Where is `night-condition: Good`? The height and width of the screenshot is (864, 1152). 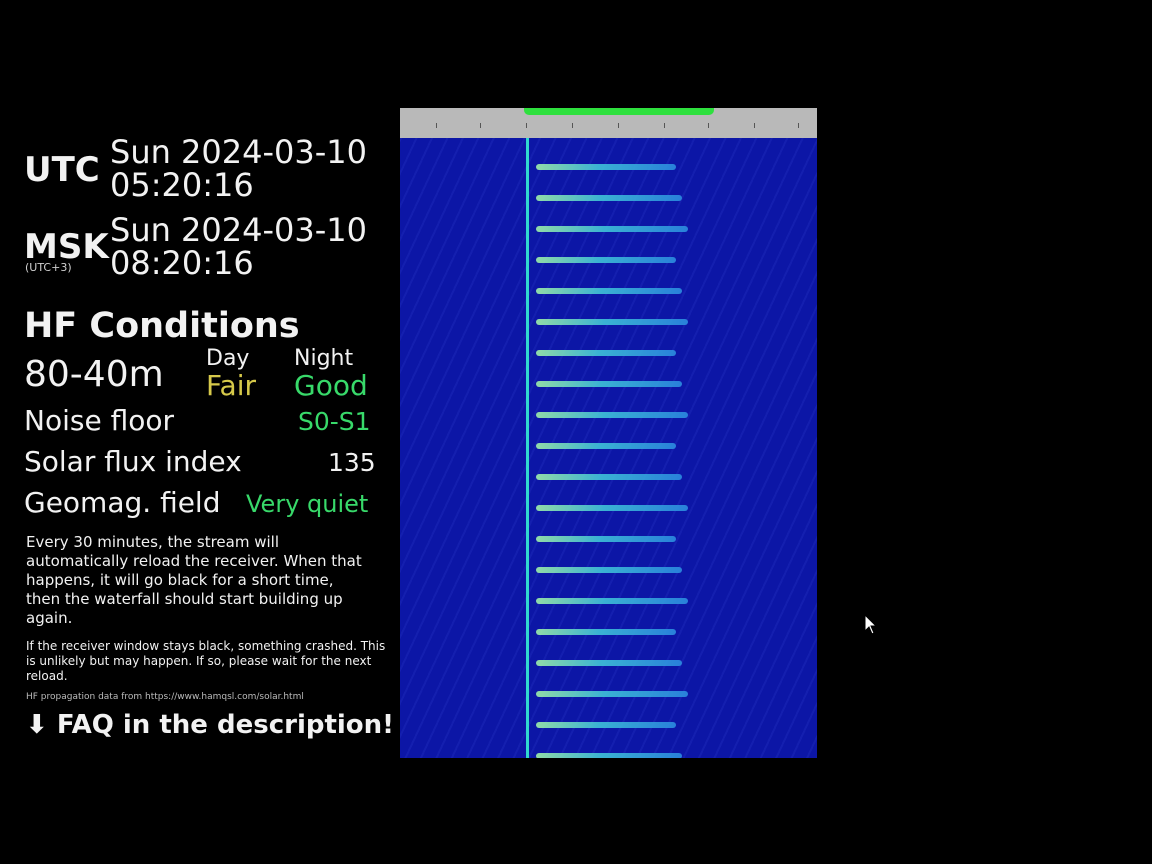
night-condition: Good is located at coordinates (331, 385).